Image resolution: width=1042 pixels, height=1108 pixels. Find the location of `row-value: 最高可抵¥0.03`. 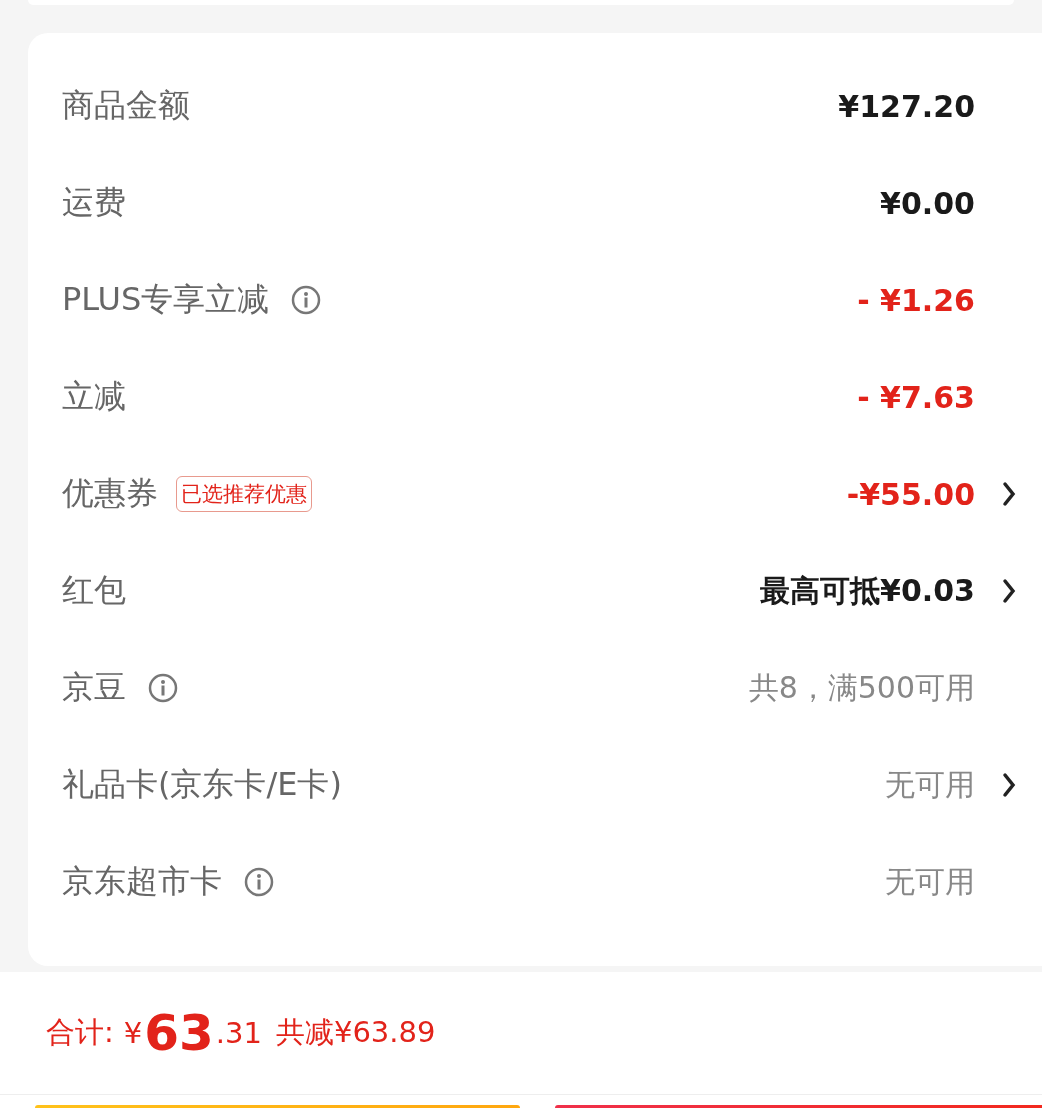

row-value: 最高可抵¥0.03 is located at coordinates (867, 591).